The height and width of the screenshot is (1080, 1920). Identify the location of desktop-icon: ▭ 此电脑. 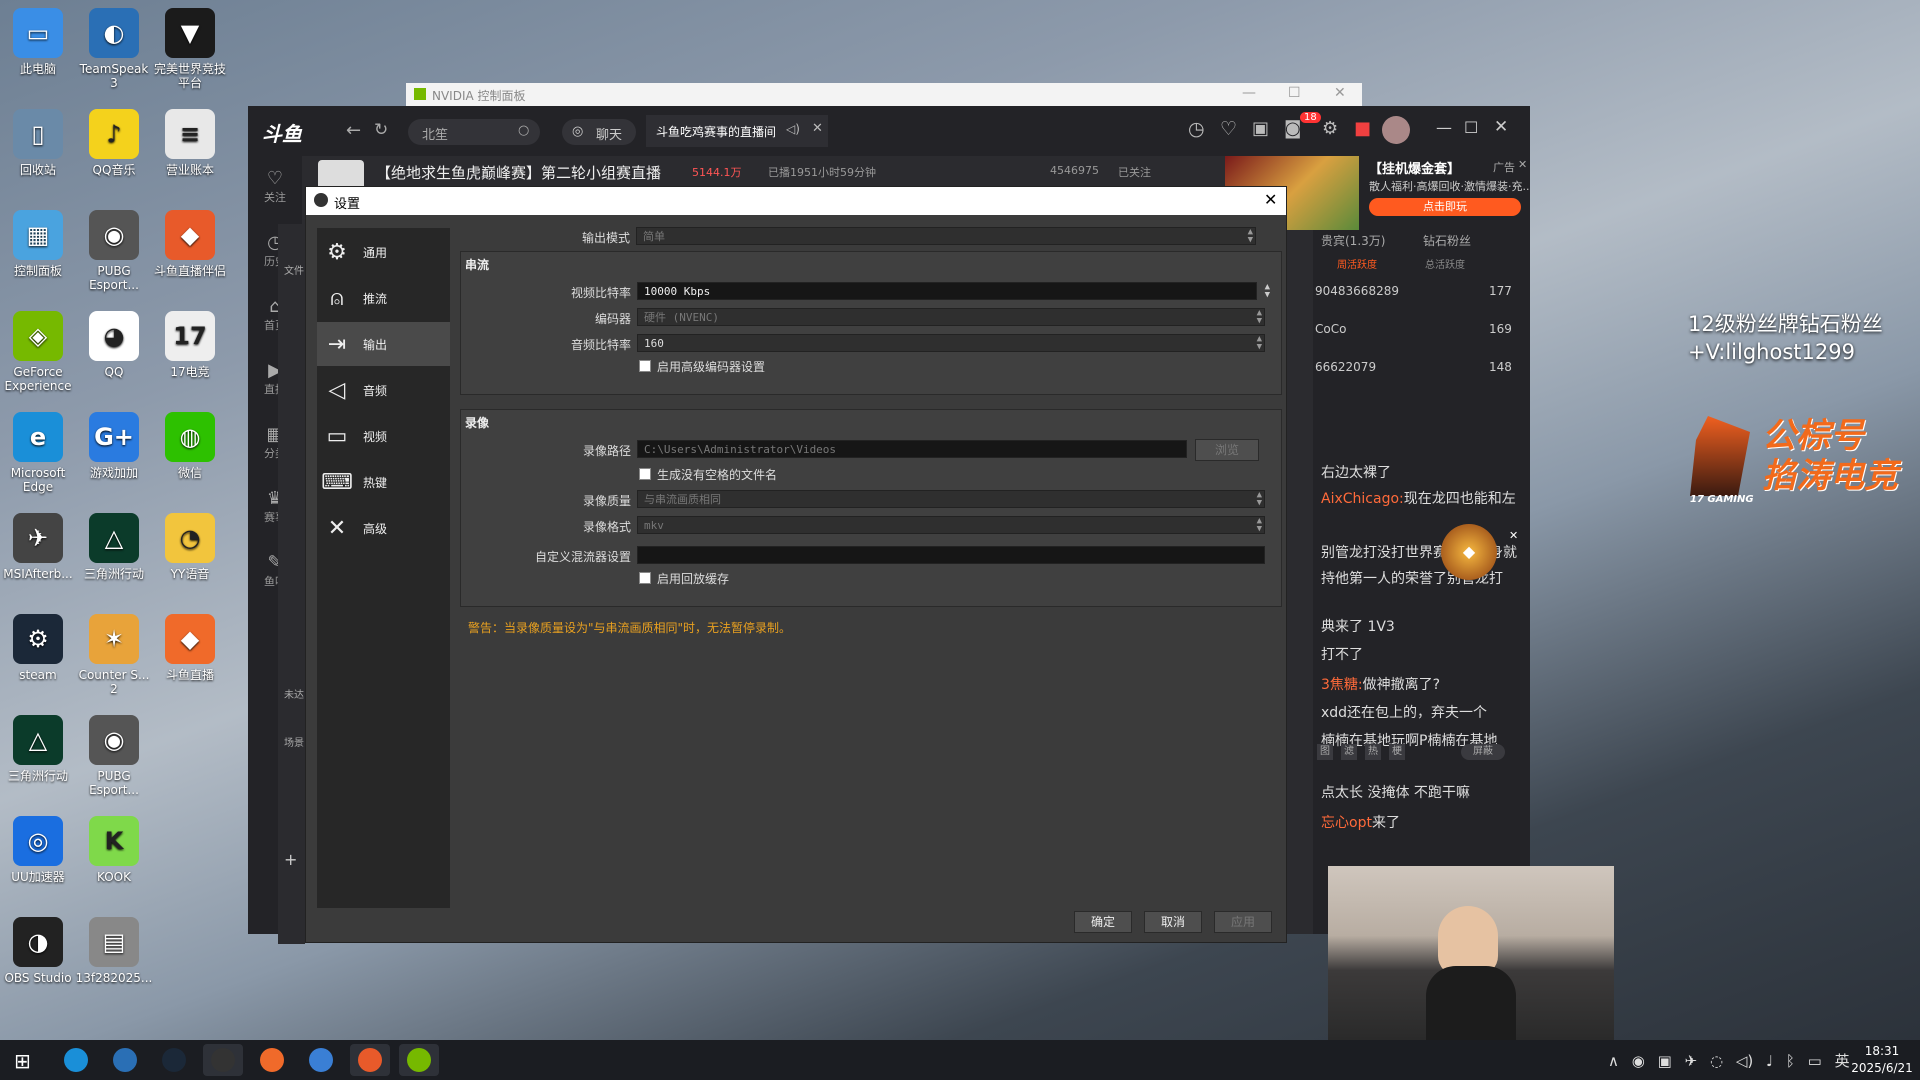
(38, 42).